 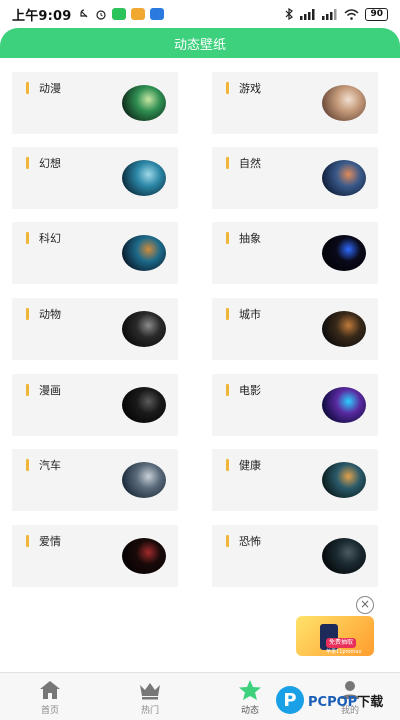 What do you see at coordinates (43, 465) in the screenshot?
I see `category-label: 汽车` at bounding box center [43, 465].